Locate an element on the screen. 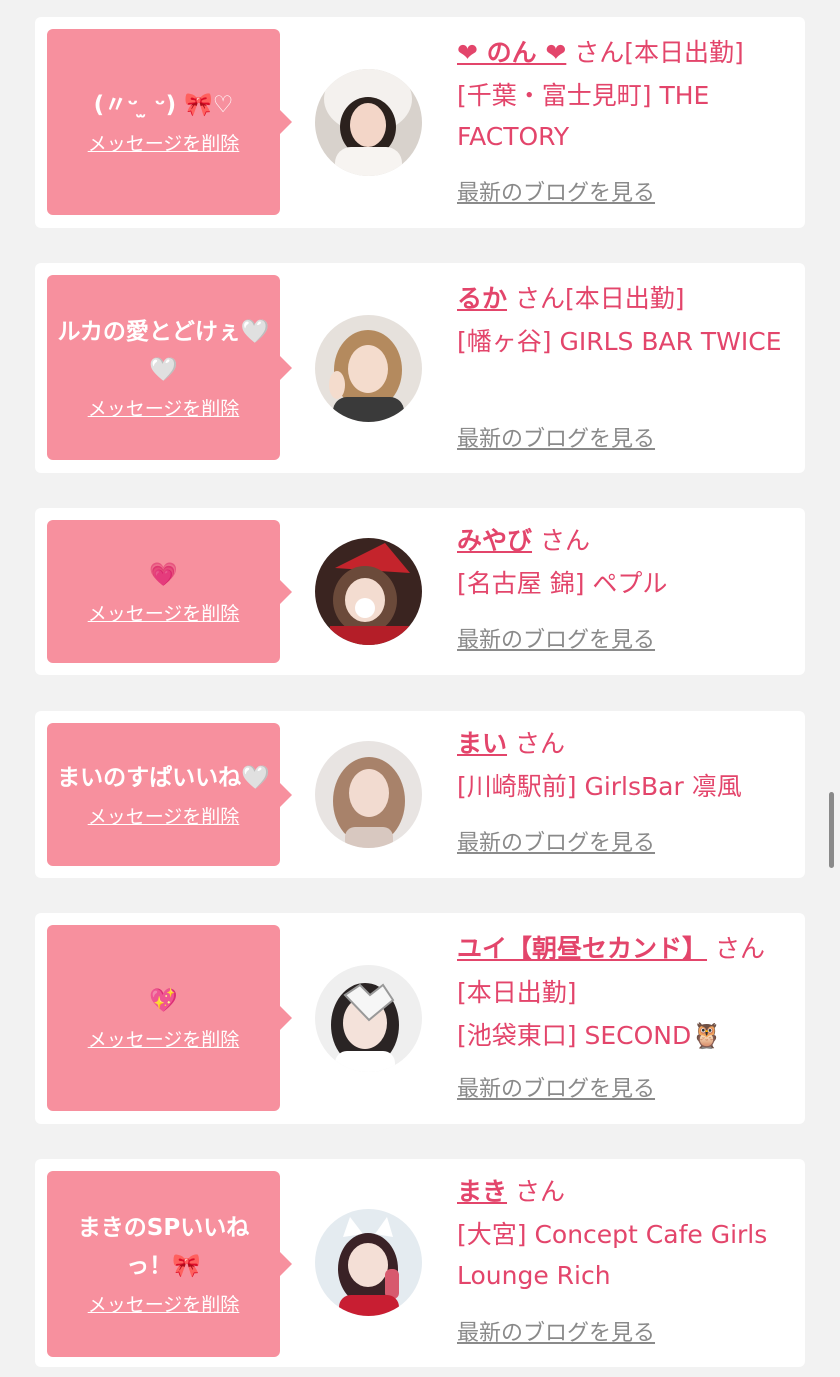 This screenshot has width=840, height=1377. cast-info: まい さん [川崎駅前] GirlsBar 凛風 is located at coordinates (627, 764).